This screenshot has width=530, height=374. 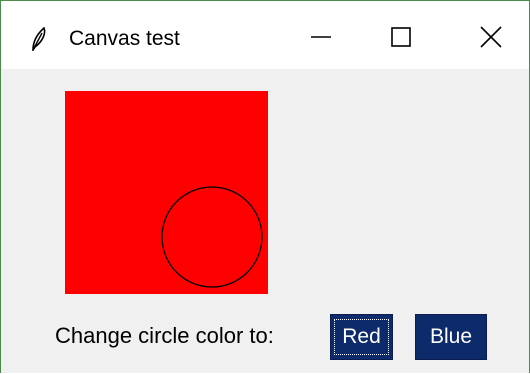 What do you see at coordinates (124, 38) in the screenshot?
I see `window-title: Canvas test` at bounding box center [124, 38].